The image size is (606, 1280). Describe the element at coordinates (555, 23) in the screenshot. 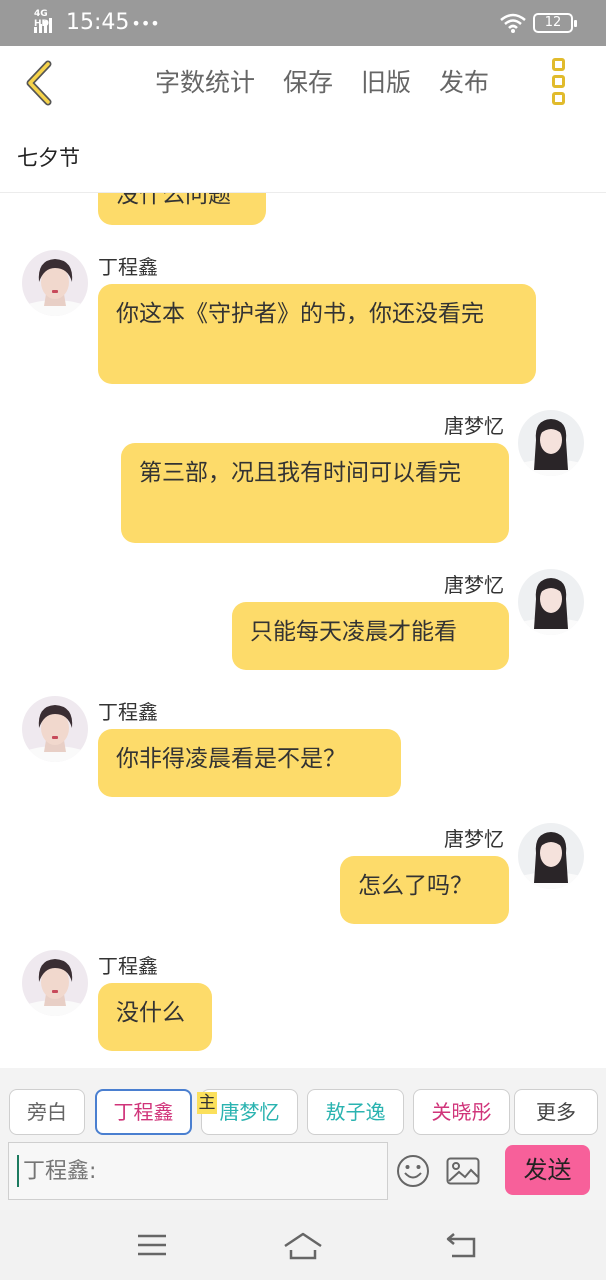

I see `battery-icon: 12` at that location.